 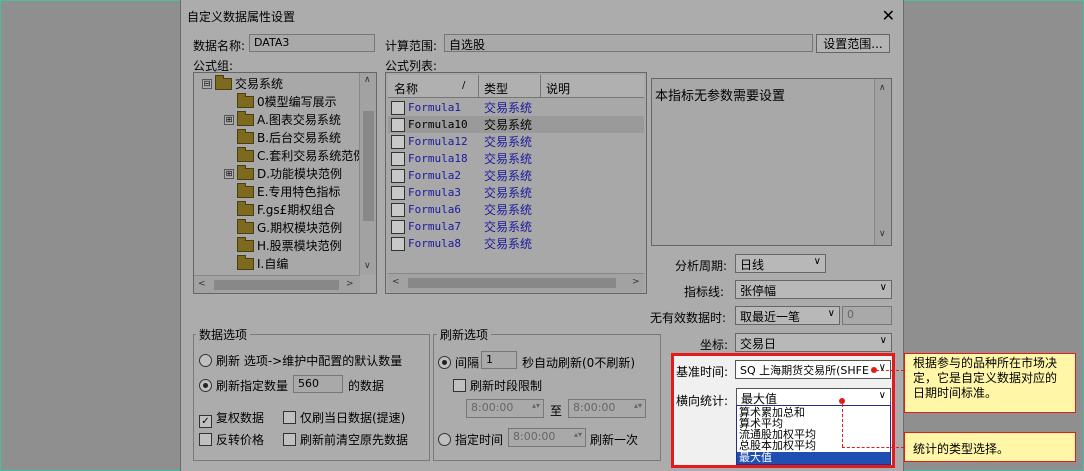 What do you see at coordinates (406, 88) in the screenshot?
I see `column-header-name: 名称` at bounding box center [406, 88].